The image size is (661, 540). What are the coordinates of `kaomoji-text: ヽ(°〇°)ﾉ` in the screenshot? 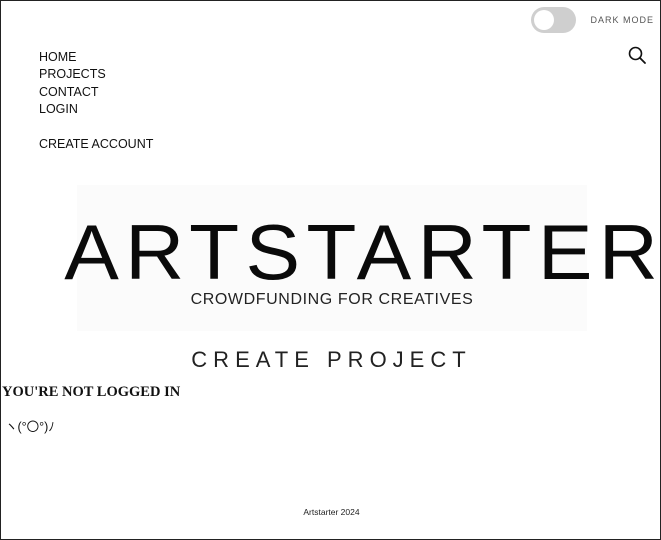 It's located at (30, 427).